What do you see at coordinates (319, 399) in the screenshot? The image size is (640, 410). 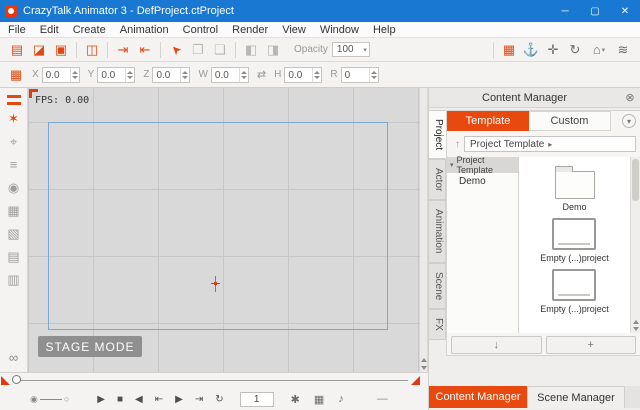 I see `dope-sheet-icon: ▦` at bounding box center [319, 399].